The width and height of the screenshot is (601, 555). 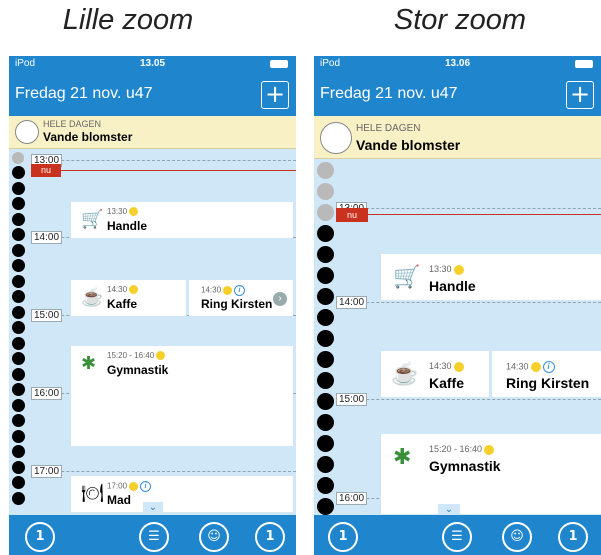 I want to click on event-time: 15:20 - 16:40, so click(x=462, y=449).